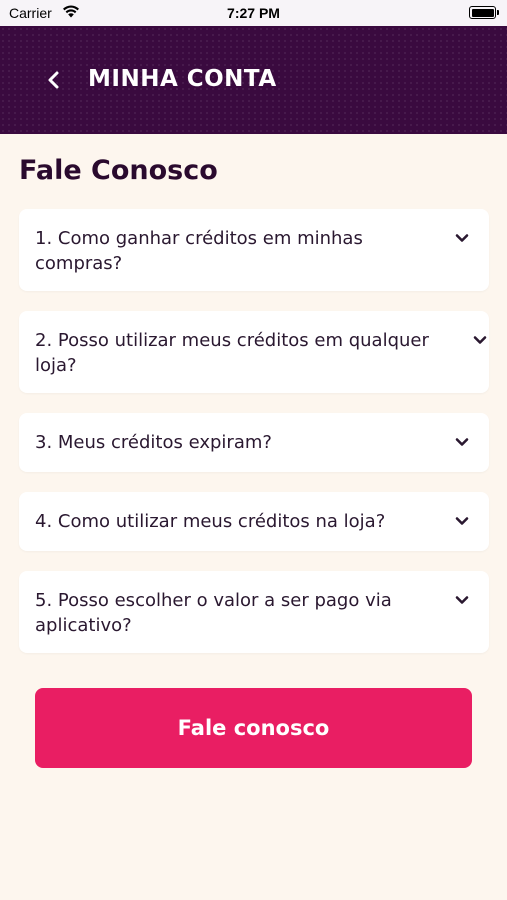  I want to click on battery-icon, so click(484, 12).